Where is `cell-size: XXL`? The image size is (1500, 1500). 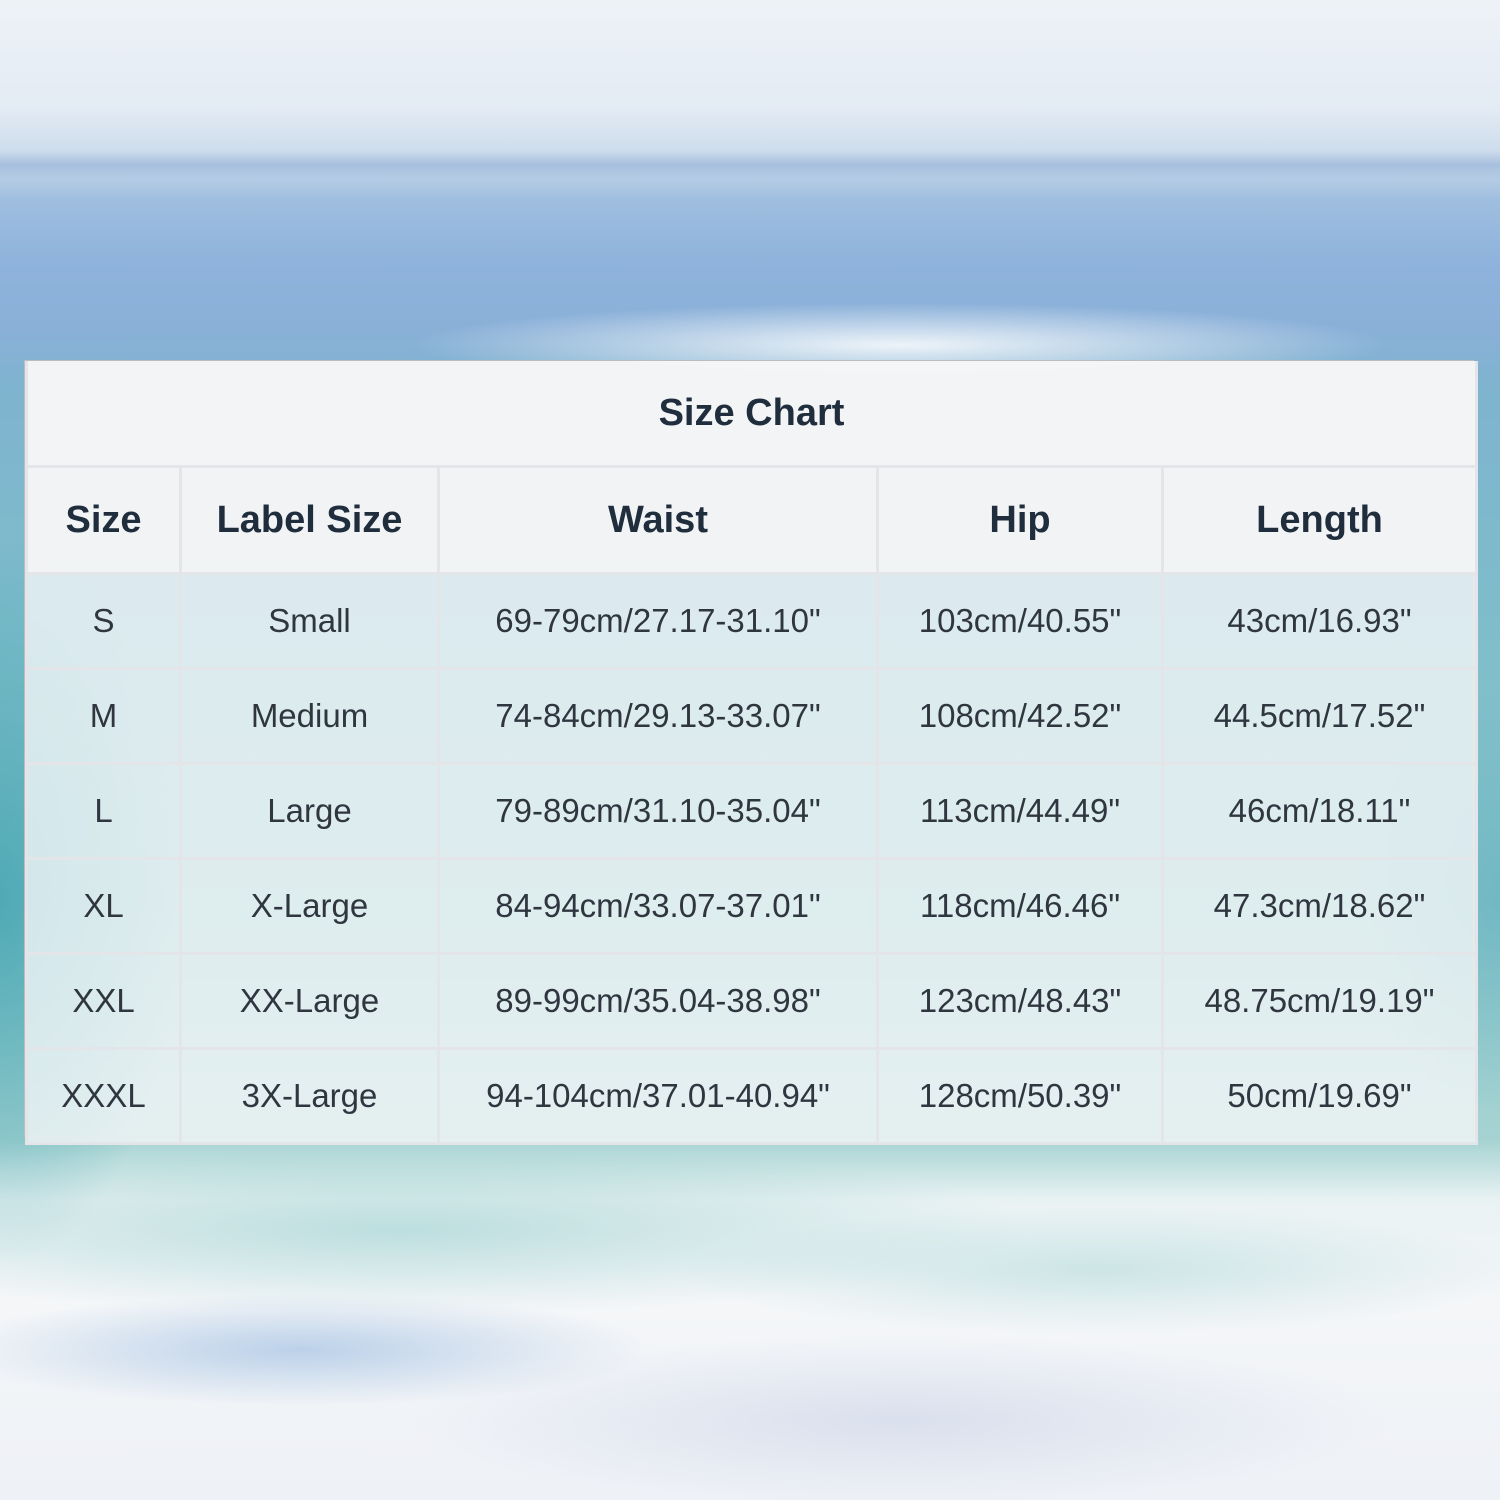 cell-size: XXL is located at coordinates (103, 1001).